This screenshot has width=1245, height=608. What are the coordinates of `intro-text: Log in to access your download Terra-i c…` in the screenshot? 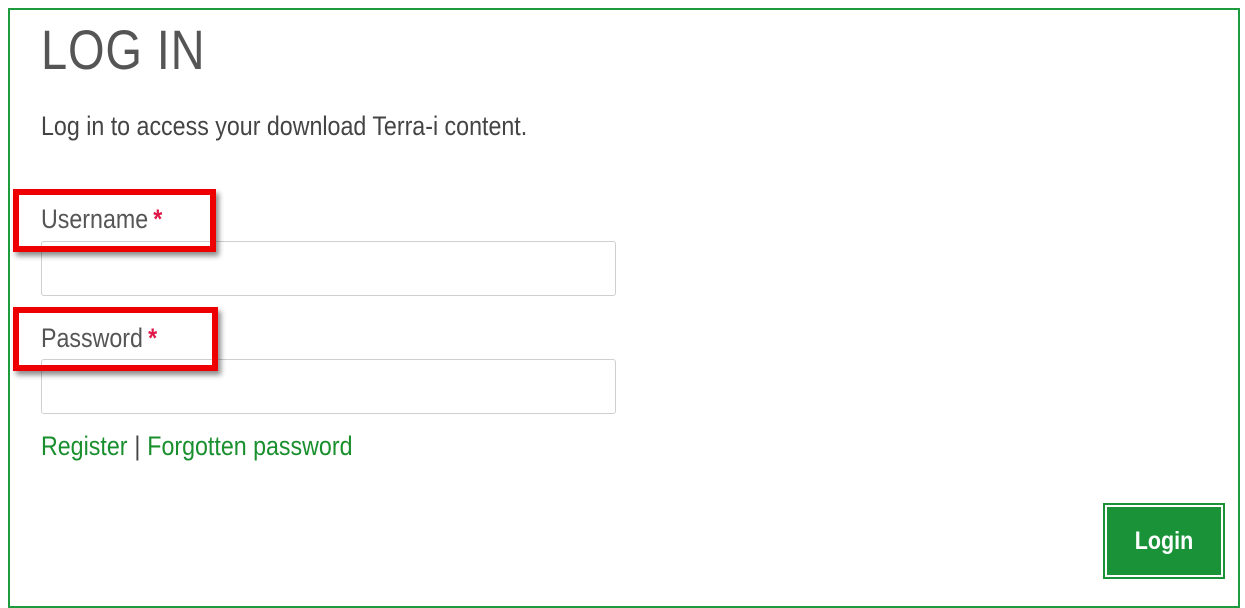 It's located at (284, 126).